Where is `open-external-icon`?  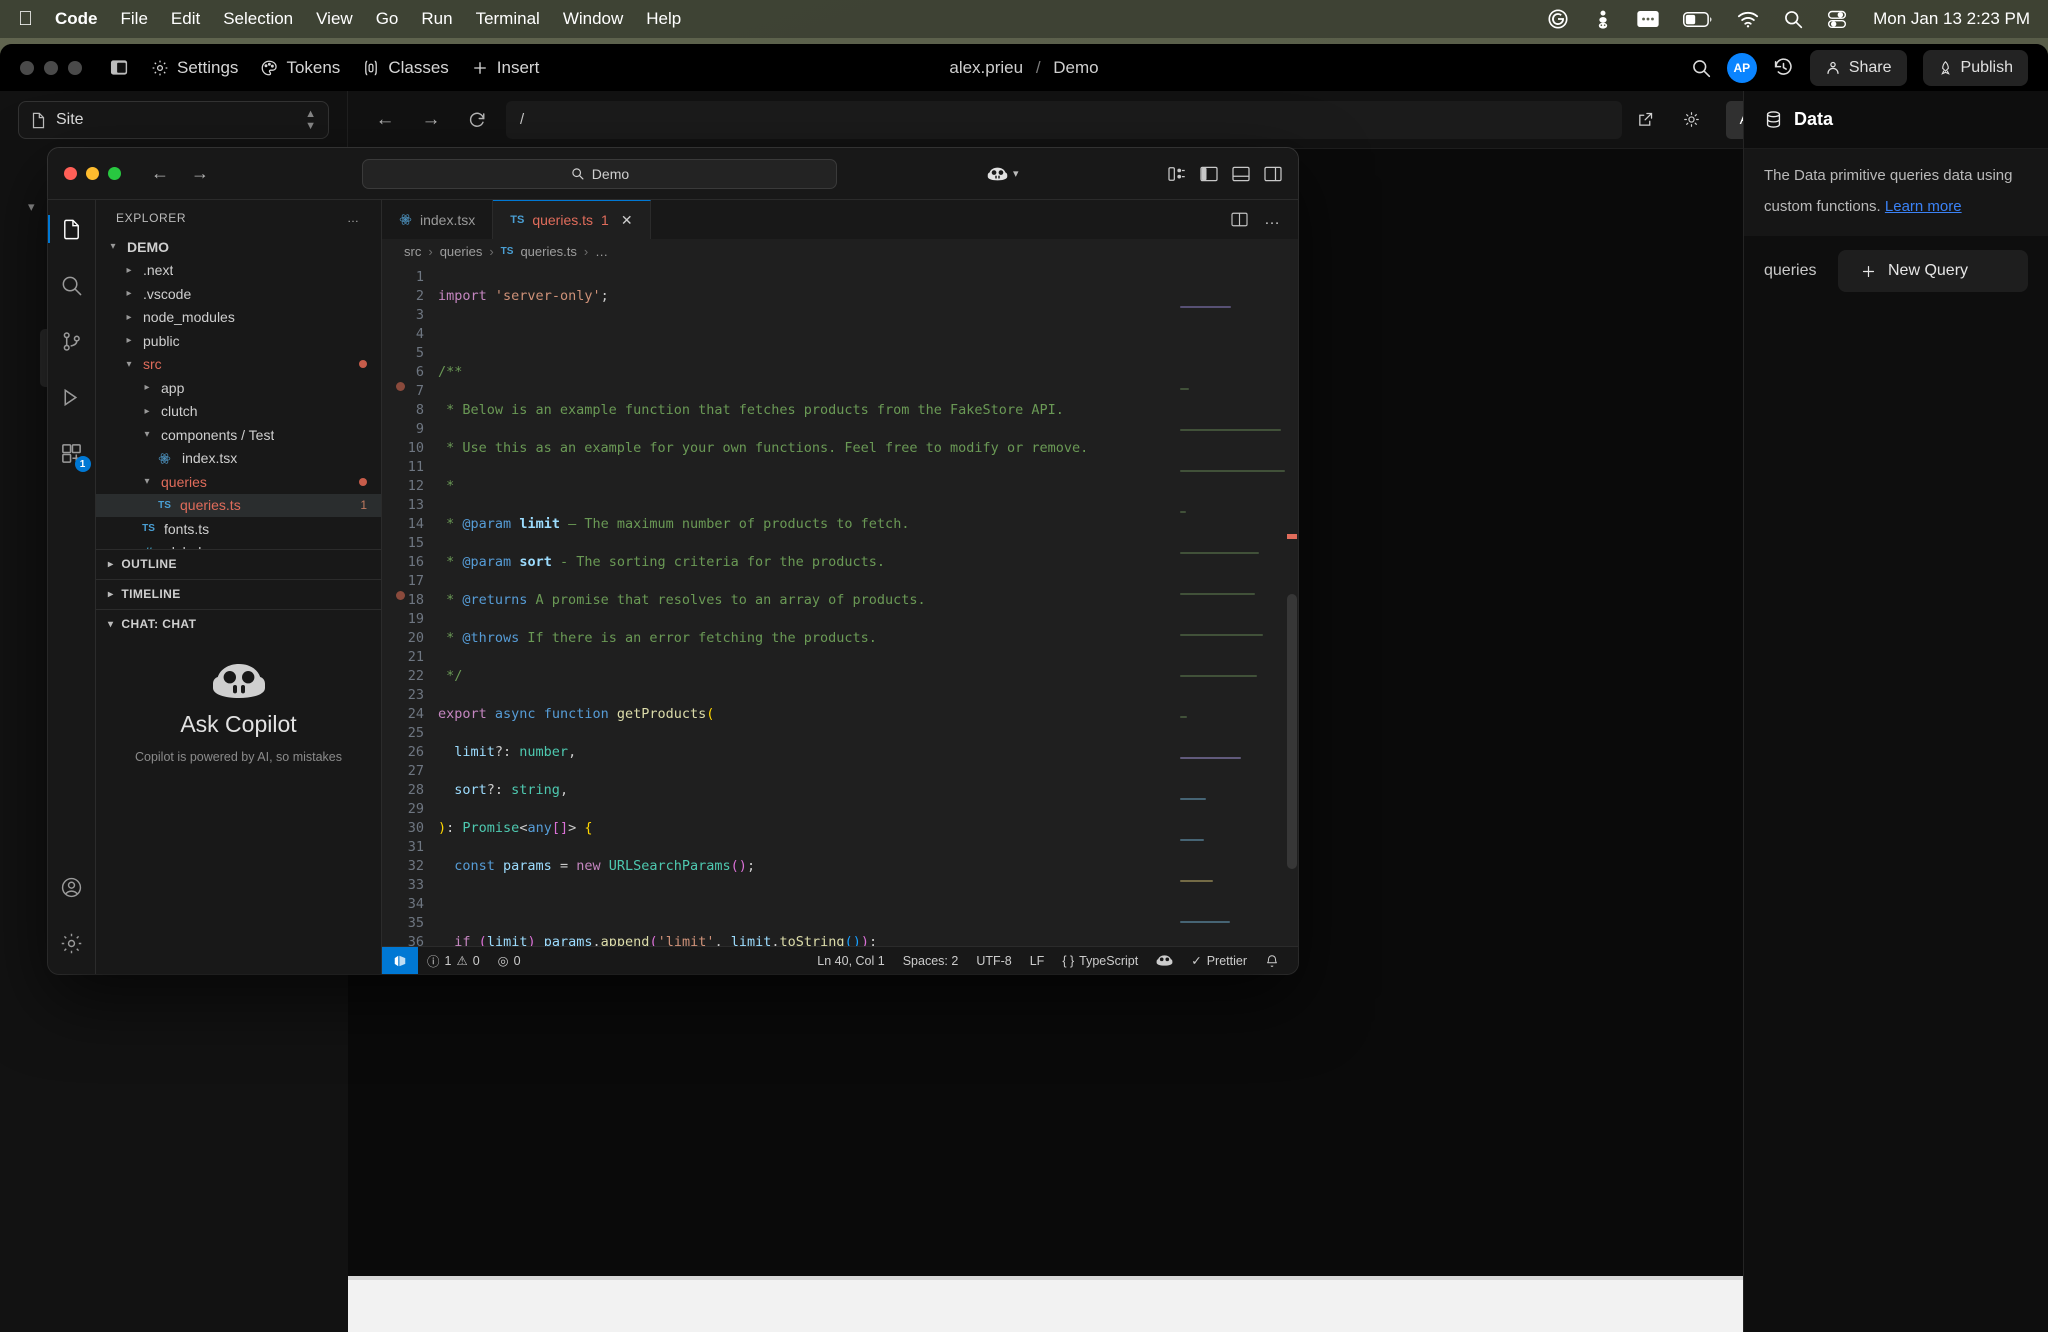
open-external-icon is located at coordinates (1645, 120).